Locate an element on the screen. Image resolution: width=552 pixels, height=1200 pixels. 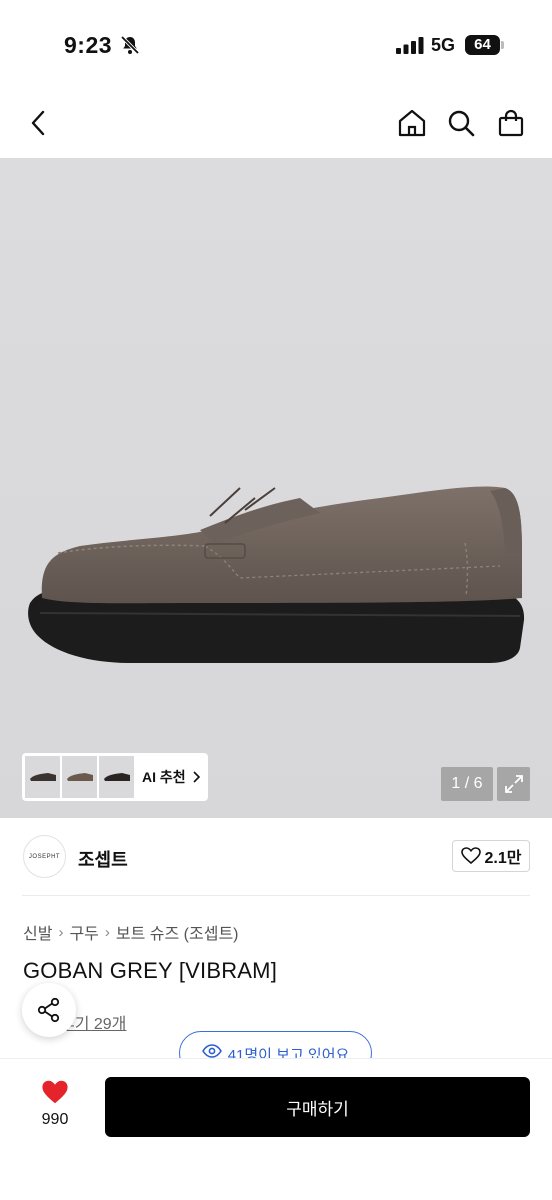
status-bar: 9:23 5G 64 is located at coordinates (276, 46).